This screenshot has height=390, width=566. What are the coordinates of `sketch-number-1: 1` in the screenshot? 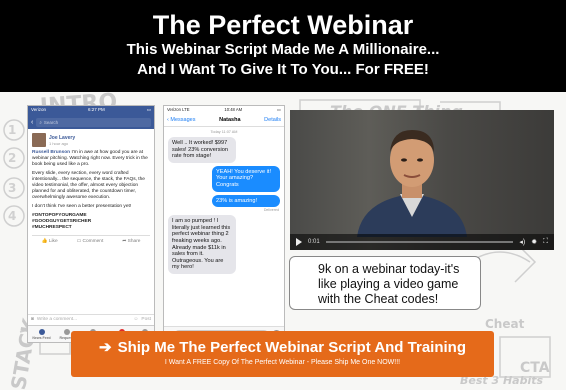 It's located at (12, 130).